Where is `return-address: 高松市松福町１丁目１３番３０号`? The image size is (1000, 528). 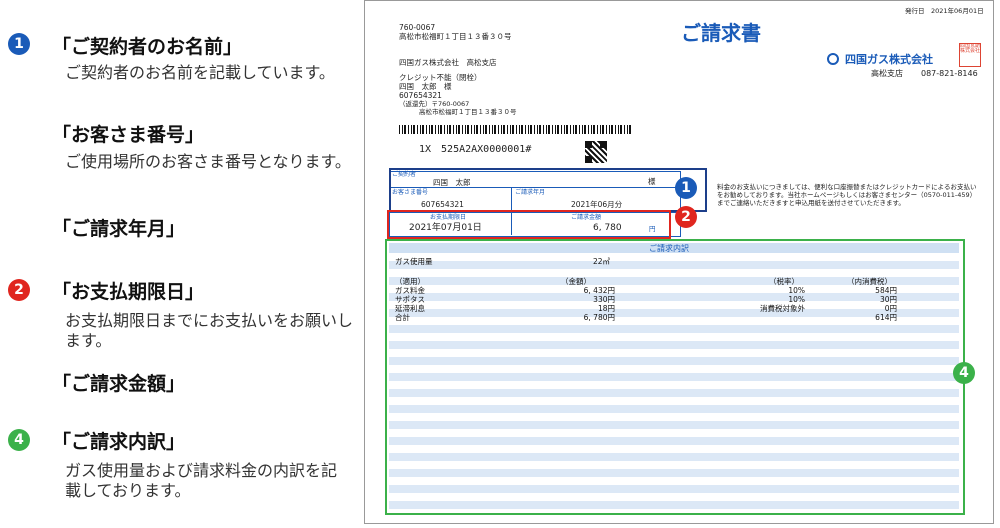
return-address: 高松市松福町１丁目１３番３０号 is located at coordinates (468, 112).